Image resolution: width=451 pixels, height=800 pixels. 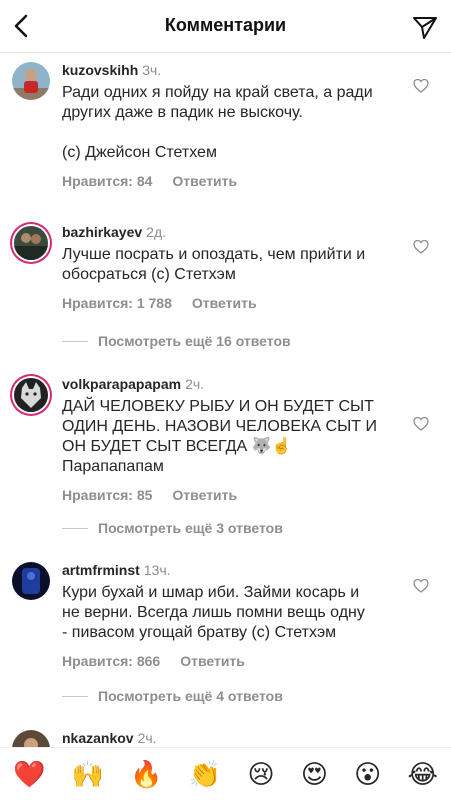 What do you see at coordinates (190, 696) in the screenshot?
I see `view-replies-label: Посмотреть ещё 4 ответов` at bounding box center [190, 696].